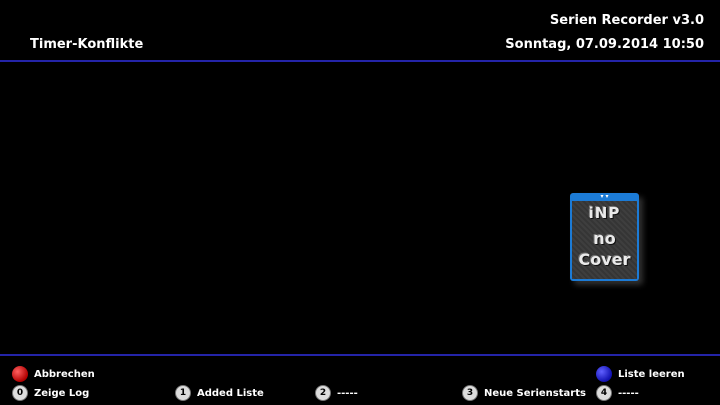  I want to click on datetime: Sonntag, 07.09.2014 10:50, so click(604, 44).